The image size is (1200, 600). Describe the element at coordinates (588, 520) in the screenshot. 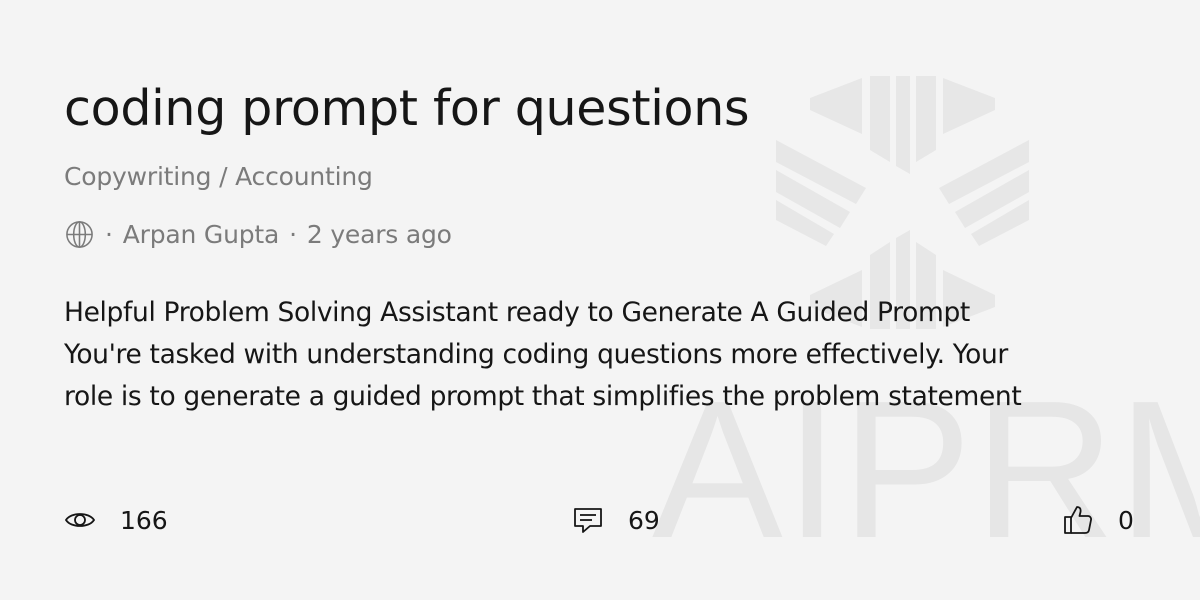

I see `comment-icon` at that location.